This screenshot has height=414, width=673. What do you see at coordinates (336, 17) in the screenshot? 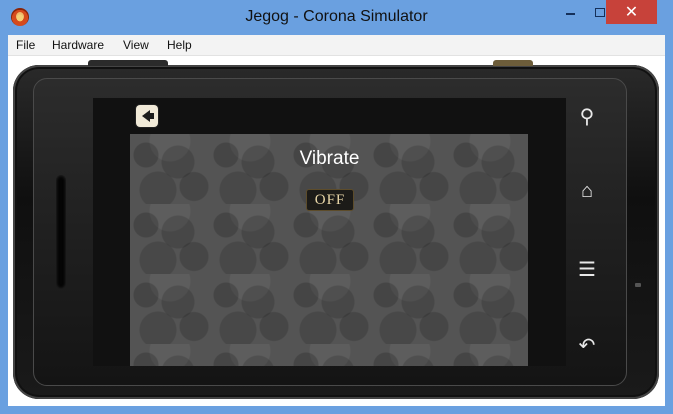
I see `title-bar: Jegog - Corona Simulator ✕` at bounding box center [336, 17].